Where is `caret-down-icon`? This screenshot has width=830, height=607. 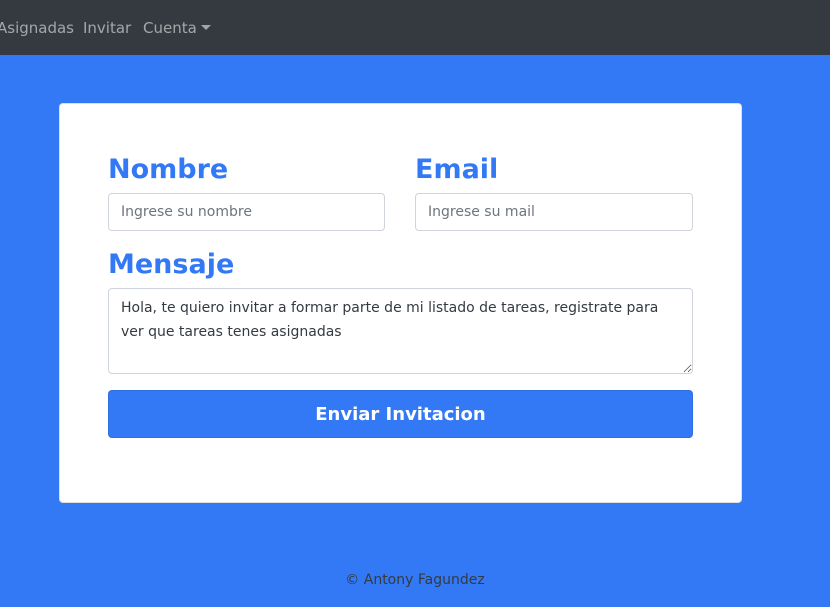 caret-down-icon is located at coordinates (206, 27).